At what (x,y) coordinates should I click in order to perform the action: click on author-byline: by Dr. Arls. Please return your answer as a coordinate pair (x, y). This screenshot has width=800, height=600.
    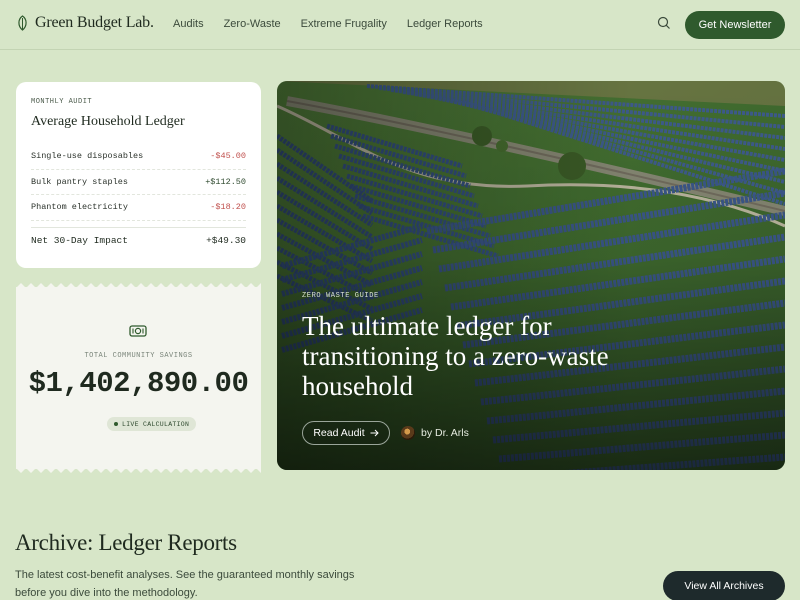
    Looking at the image, I should click on (435, 433).